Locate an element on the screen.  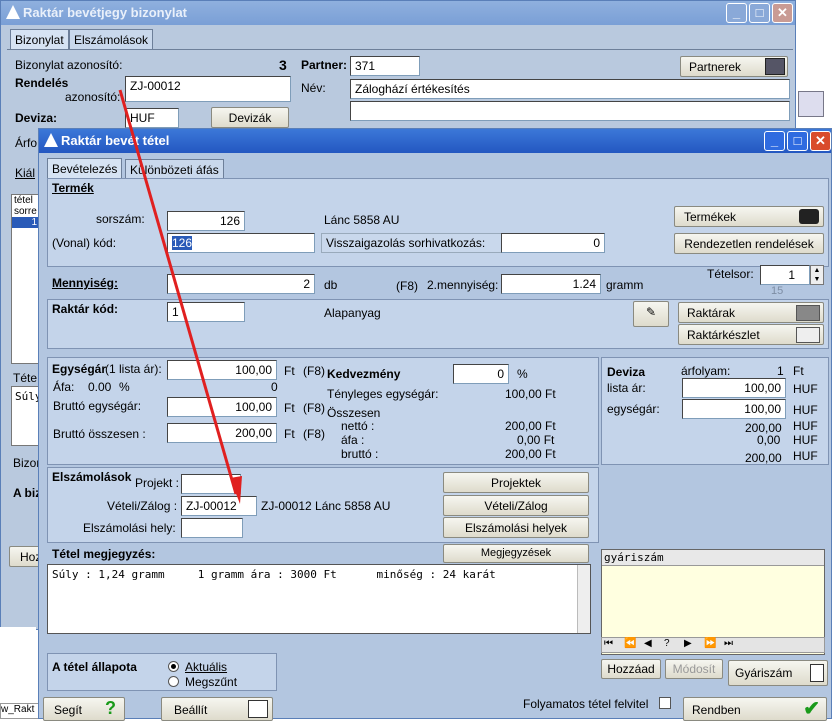
arrow-head is located at coordinates (236, 490).